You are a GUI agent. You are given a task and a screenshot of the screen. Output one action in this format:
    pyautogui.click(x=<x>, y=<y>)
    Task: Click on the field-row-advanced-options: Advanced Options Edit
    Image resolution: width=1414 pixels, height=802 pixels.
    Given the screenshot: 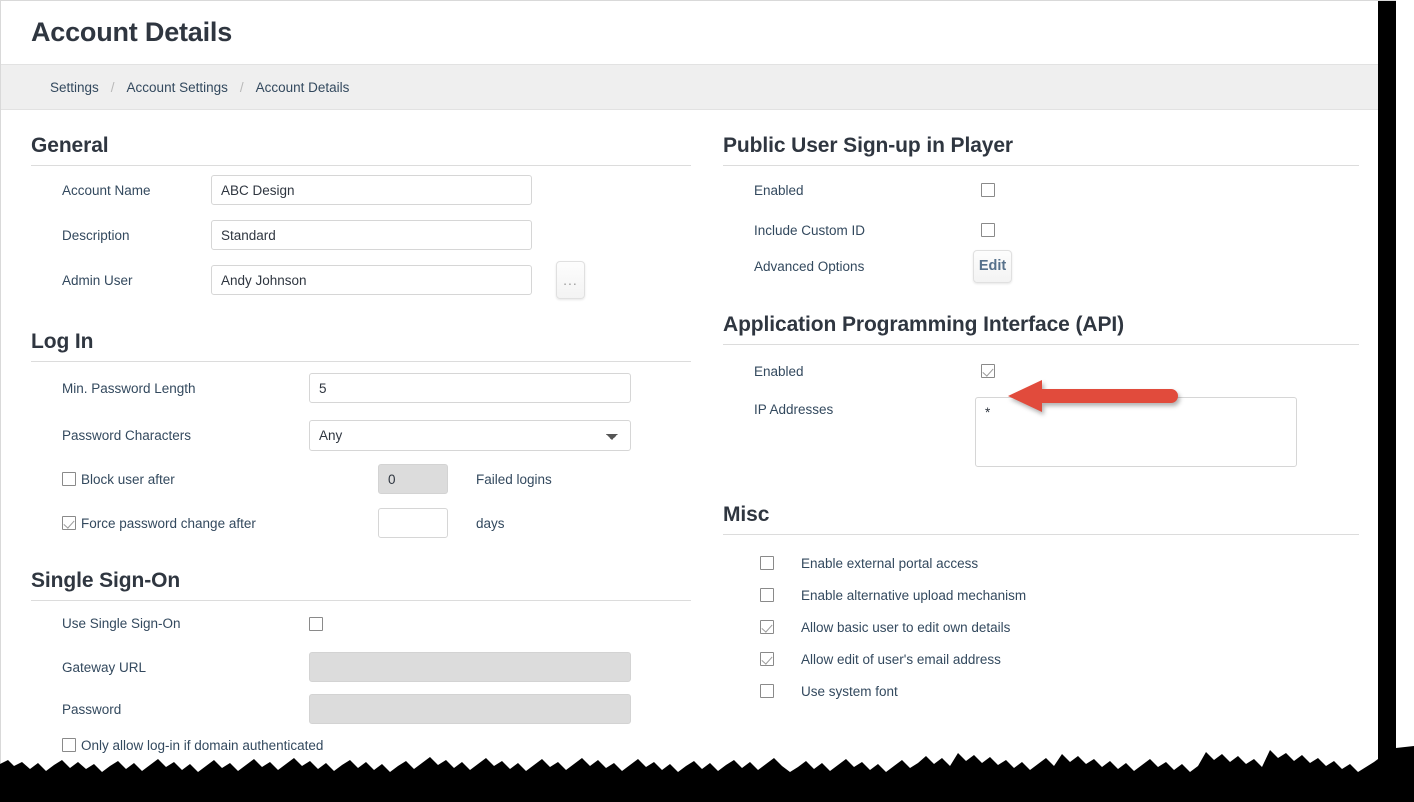 What is the action you would take?
    pyautogui.click(x=1041, y=266)
    